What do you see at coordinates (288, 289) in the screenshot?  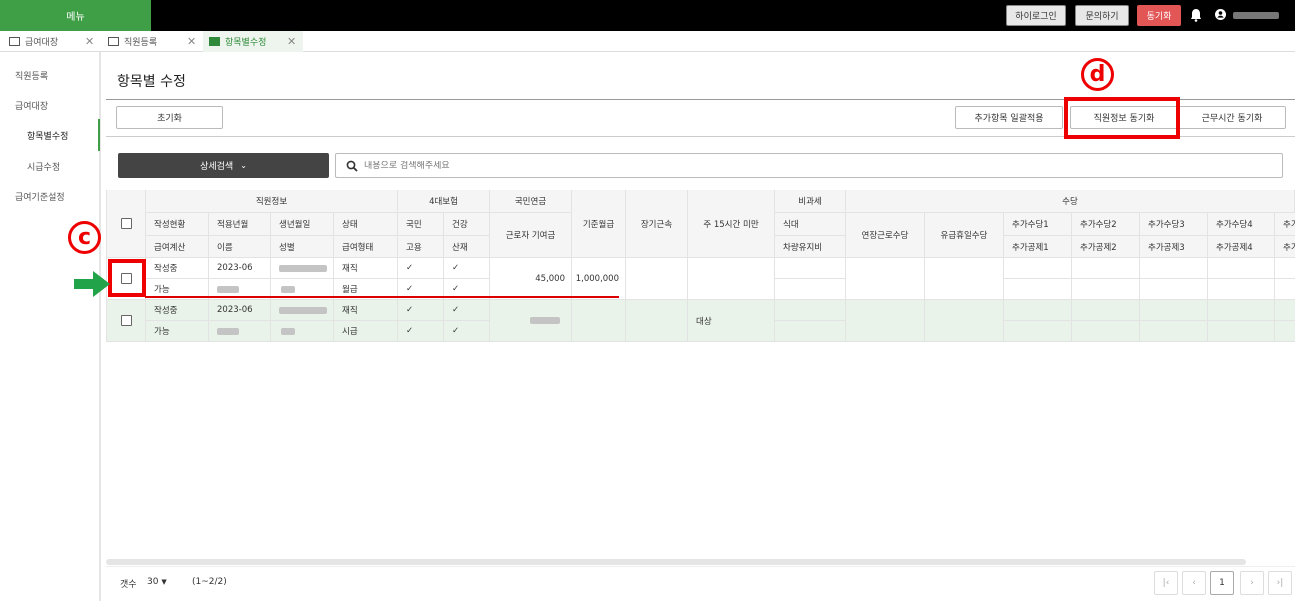 I see `redacted-gender` at bounding box center [288, 289].